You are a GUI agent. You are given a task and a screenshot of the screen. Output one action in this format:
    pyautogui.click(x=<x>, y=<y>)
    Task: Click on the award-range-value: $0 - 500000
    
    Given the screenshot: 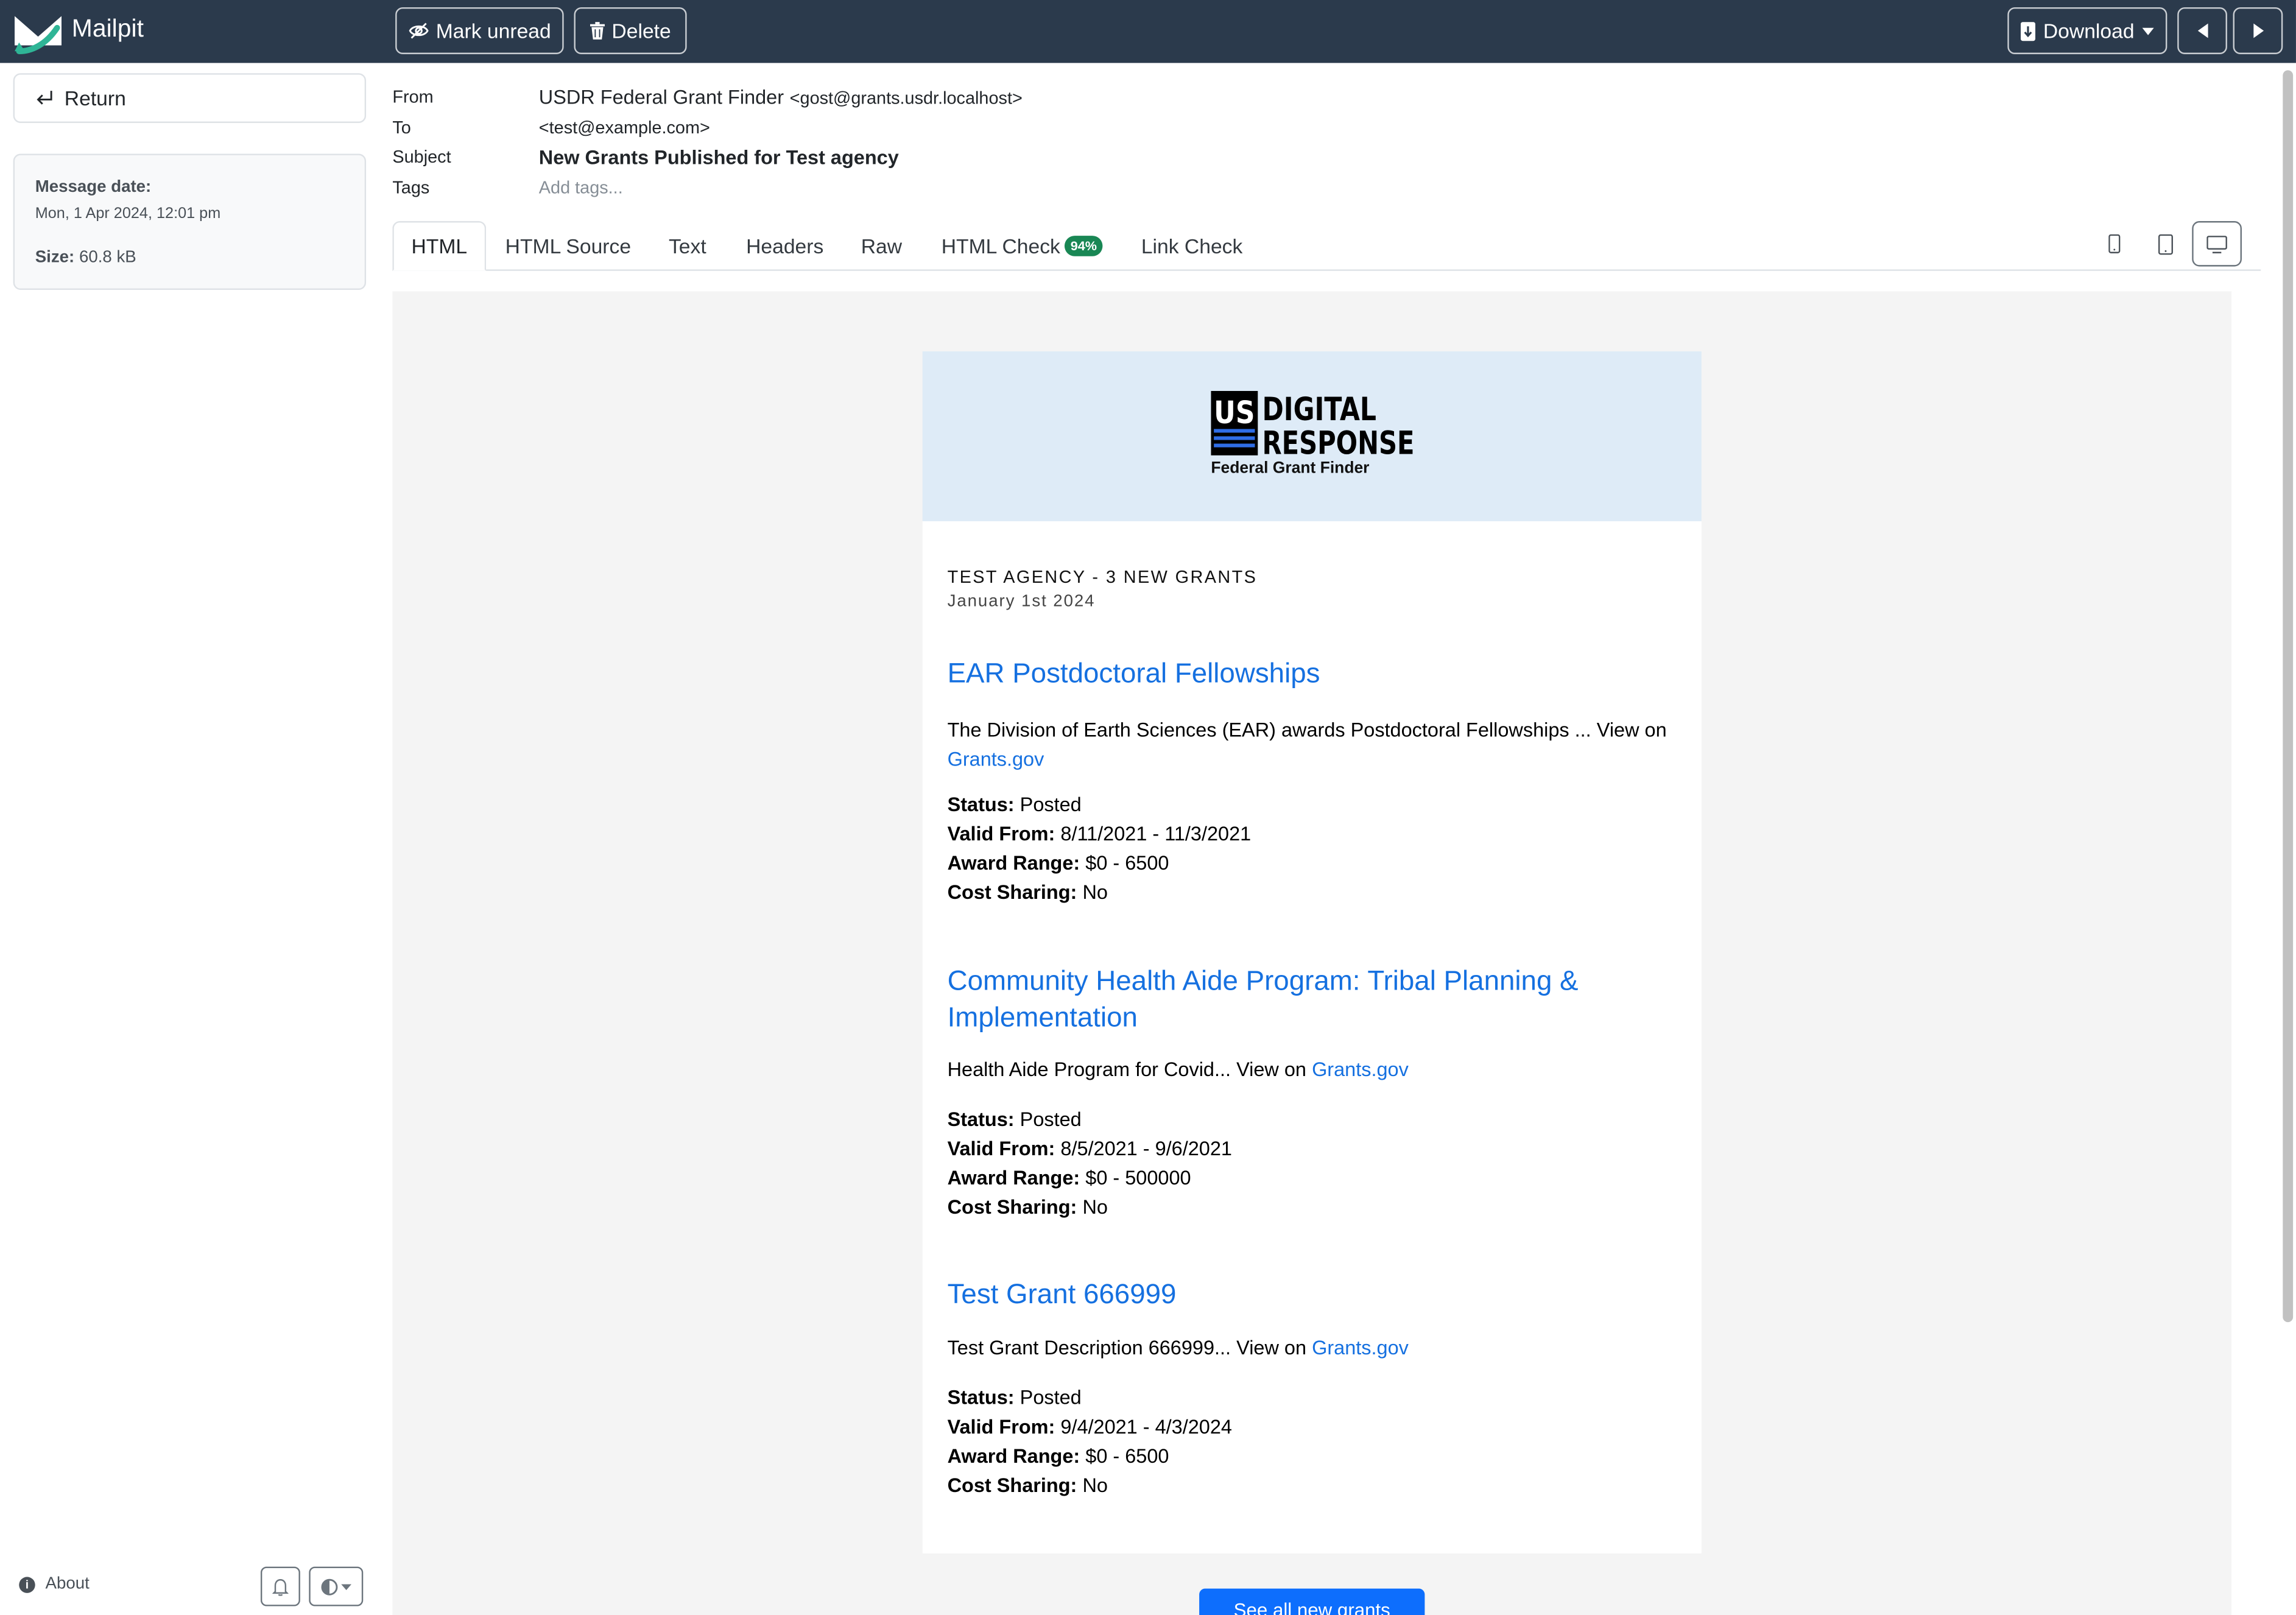 What is the action you would take?
    pyautogui.click(x=1138, y=1178)
    